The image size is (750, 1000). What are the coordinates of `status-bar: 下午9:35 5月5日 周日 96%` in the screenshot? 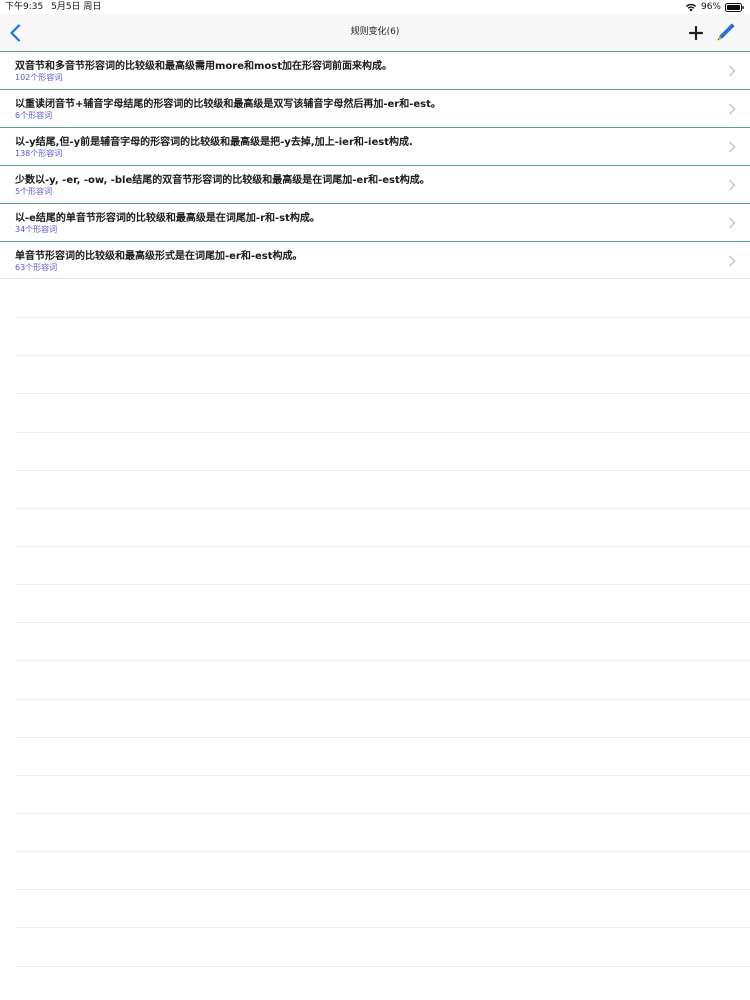 It's located at (375, 7).